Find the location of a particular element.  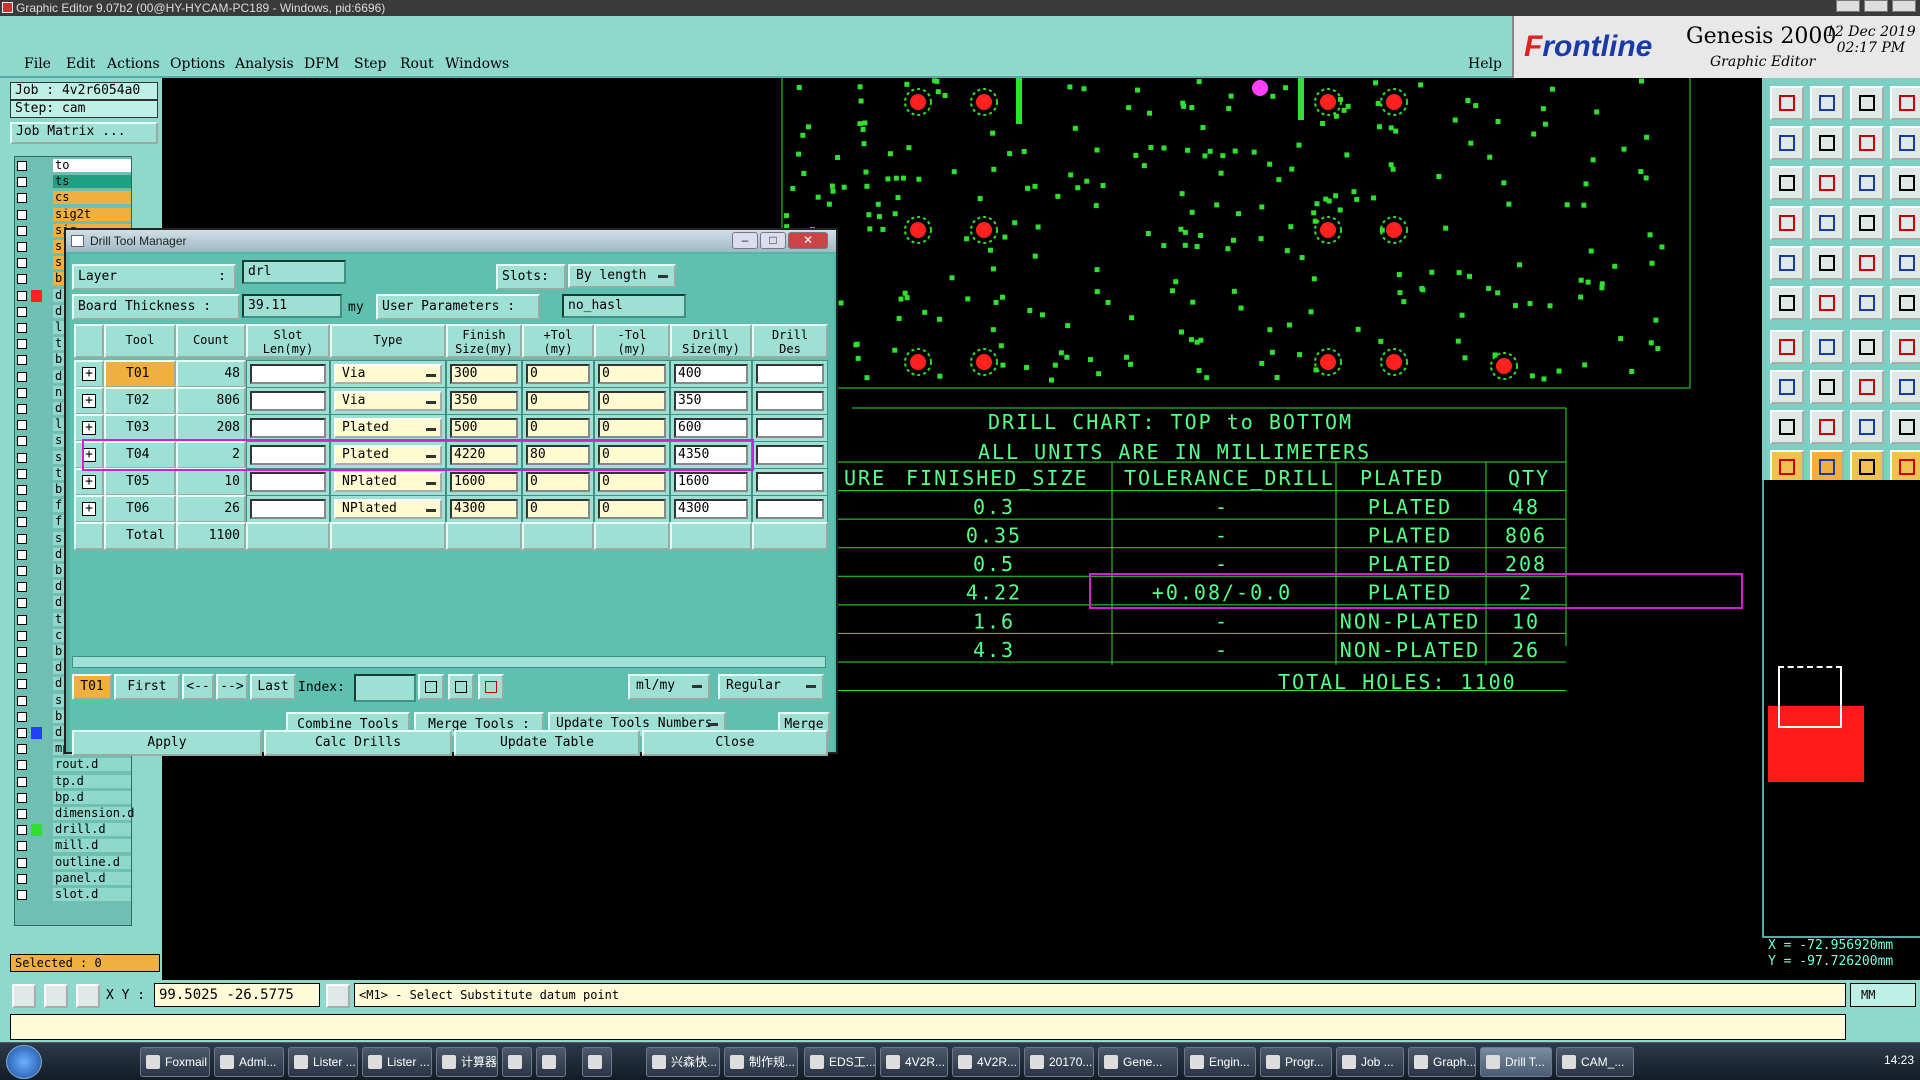

menu-actions: Actions is located at coordinates (133, 64).